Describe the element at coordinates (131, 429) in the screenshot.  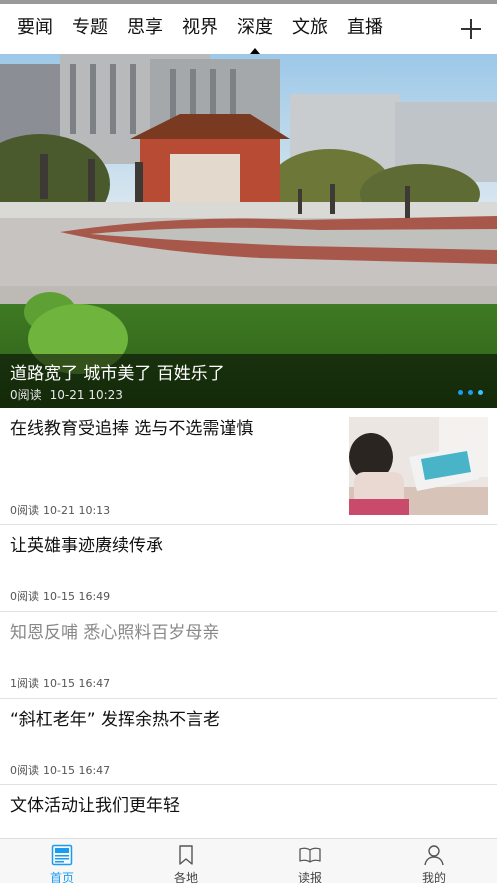
I see `news-title: 在线教育受追捧 选与不选需谨慎` at that location.